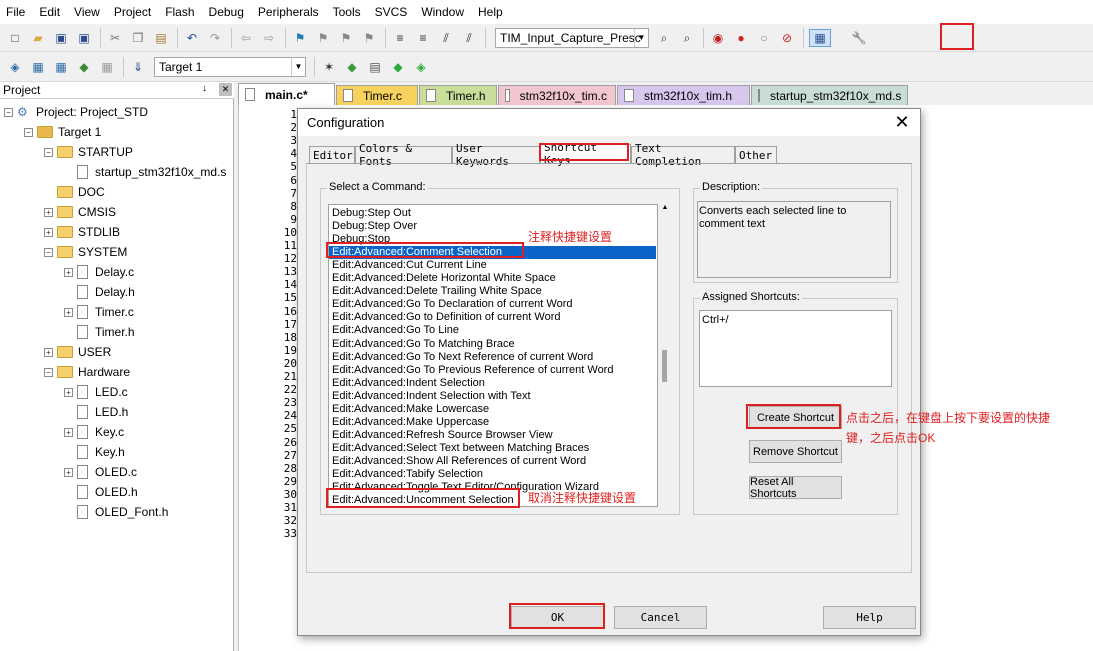  Describe the element at coordinates (38, 67) in the screenshot. I see `build-icon: ▦` at that location.